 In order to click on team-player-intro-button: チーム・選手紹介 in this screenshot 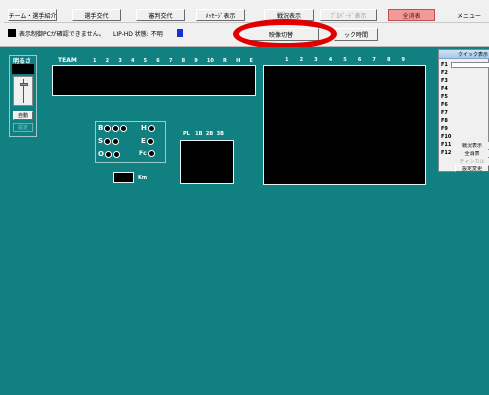, I will do `click(32, 15)`.